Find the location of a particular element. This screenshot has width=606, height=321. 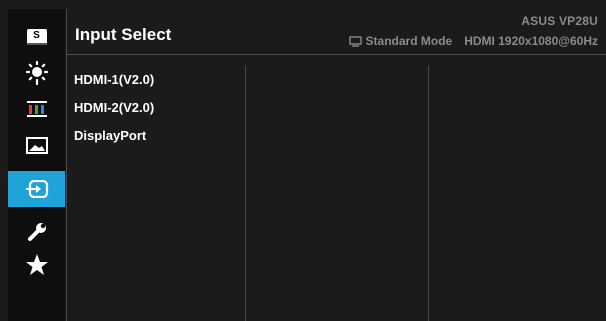

sidebar-item-image is located at coordinates (36, 145).